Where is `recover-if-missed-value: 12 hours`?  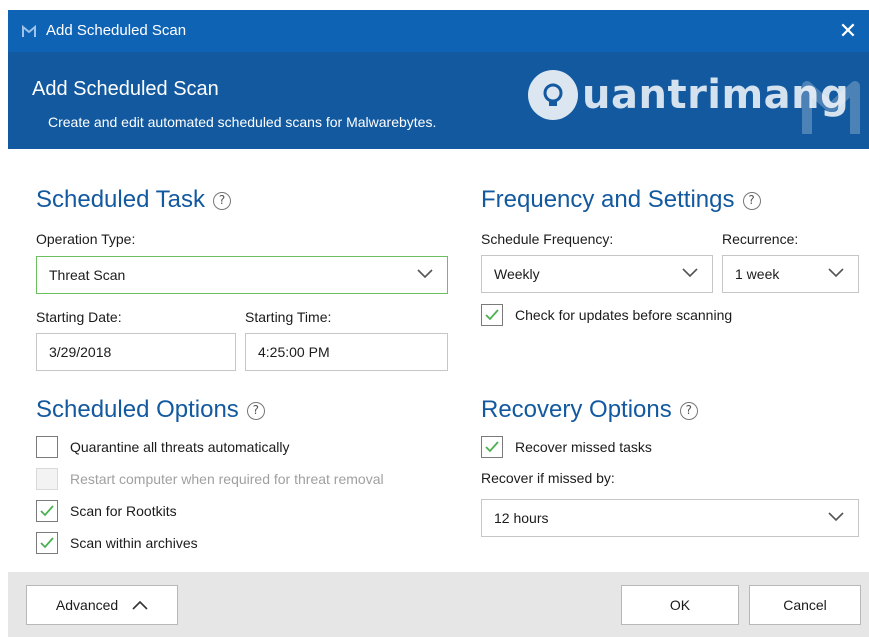
recover-if-missed-value: 12 hours is located at coordinates (521, 518).